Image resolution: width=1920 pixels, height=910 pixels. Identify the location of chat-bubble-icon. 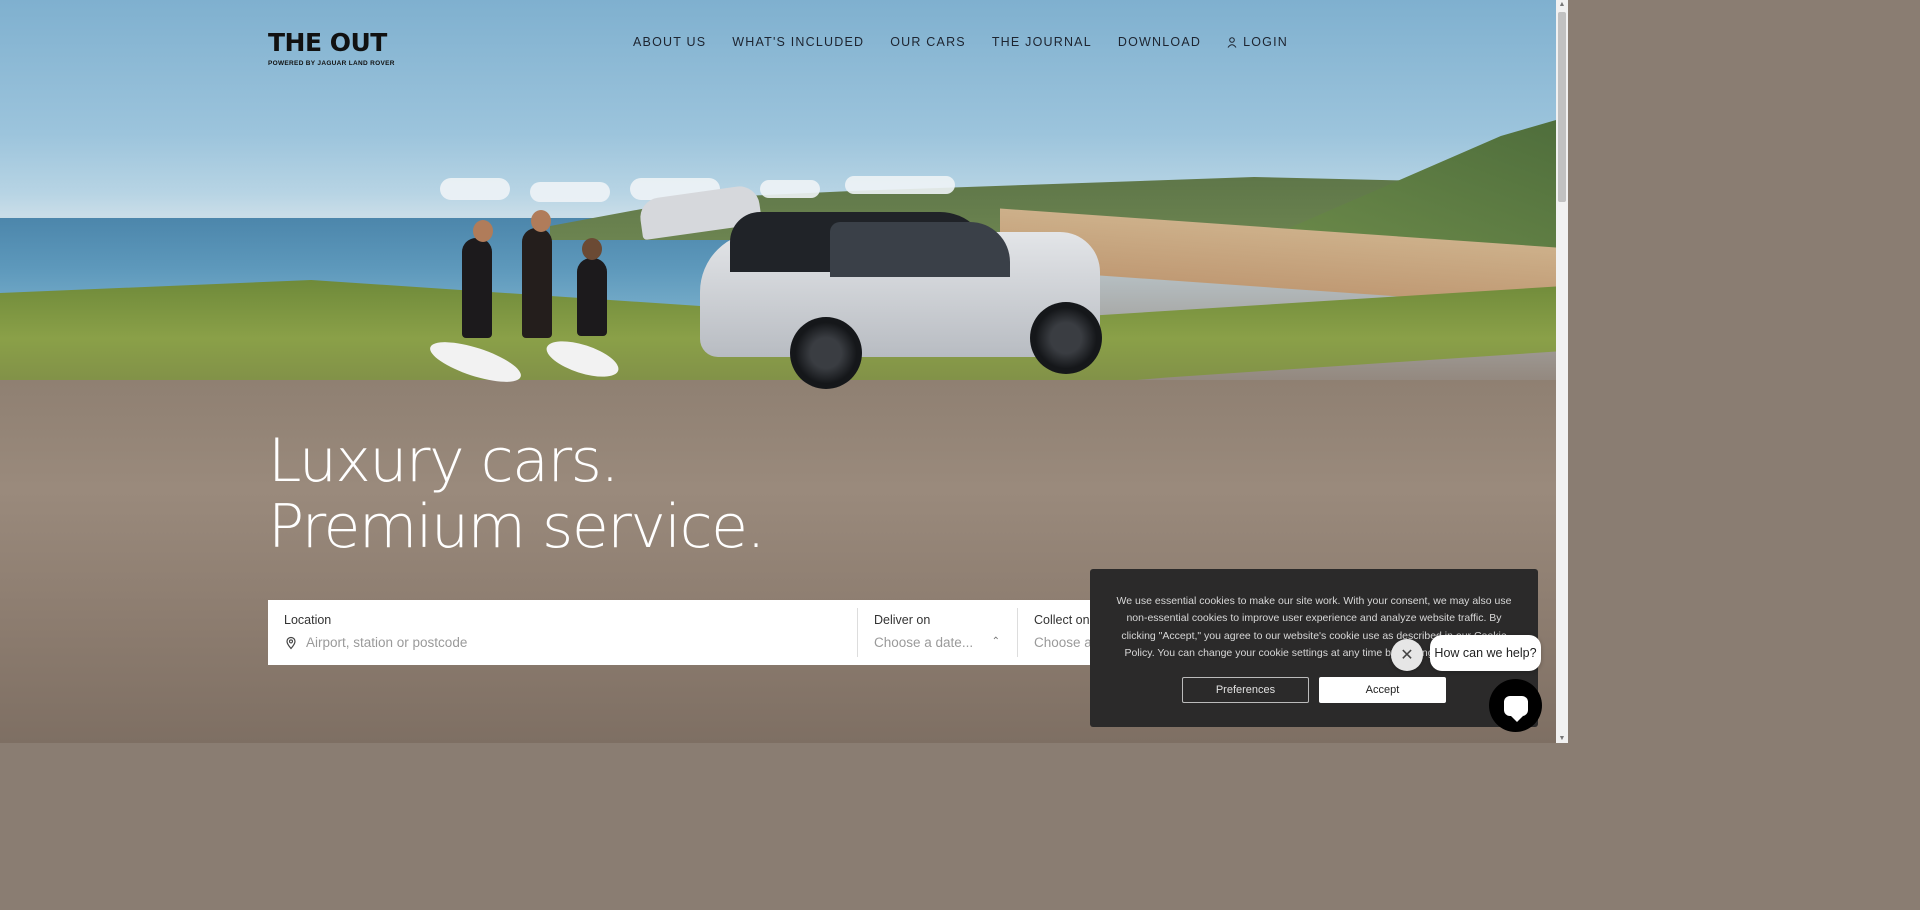
(1515, 708).